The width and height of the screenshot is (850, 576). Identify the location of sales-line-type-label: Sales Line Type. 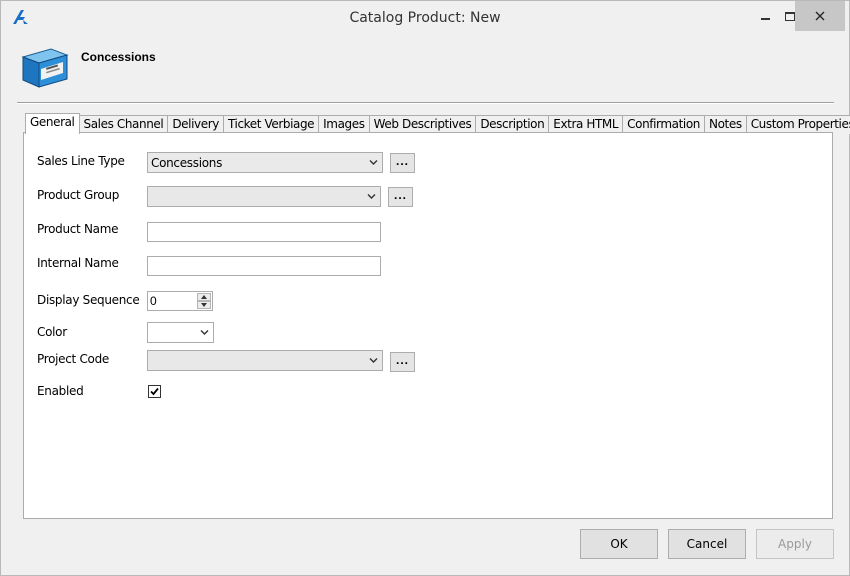
(81, 161).